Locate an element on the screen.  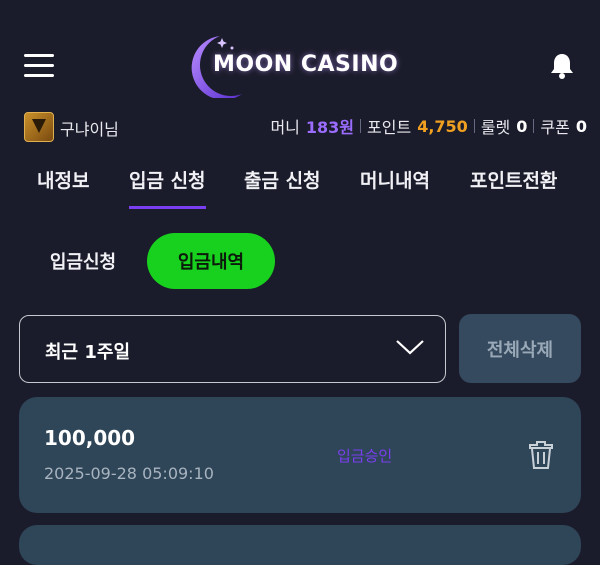
roulette-label: 룰렛 is located at coordinates (495, 127).